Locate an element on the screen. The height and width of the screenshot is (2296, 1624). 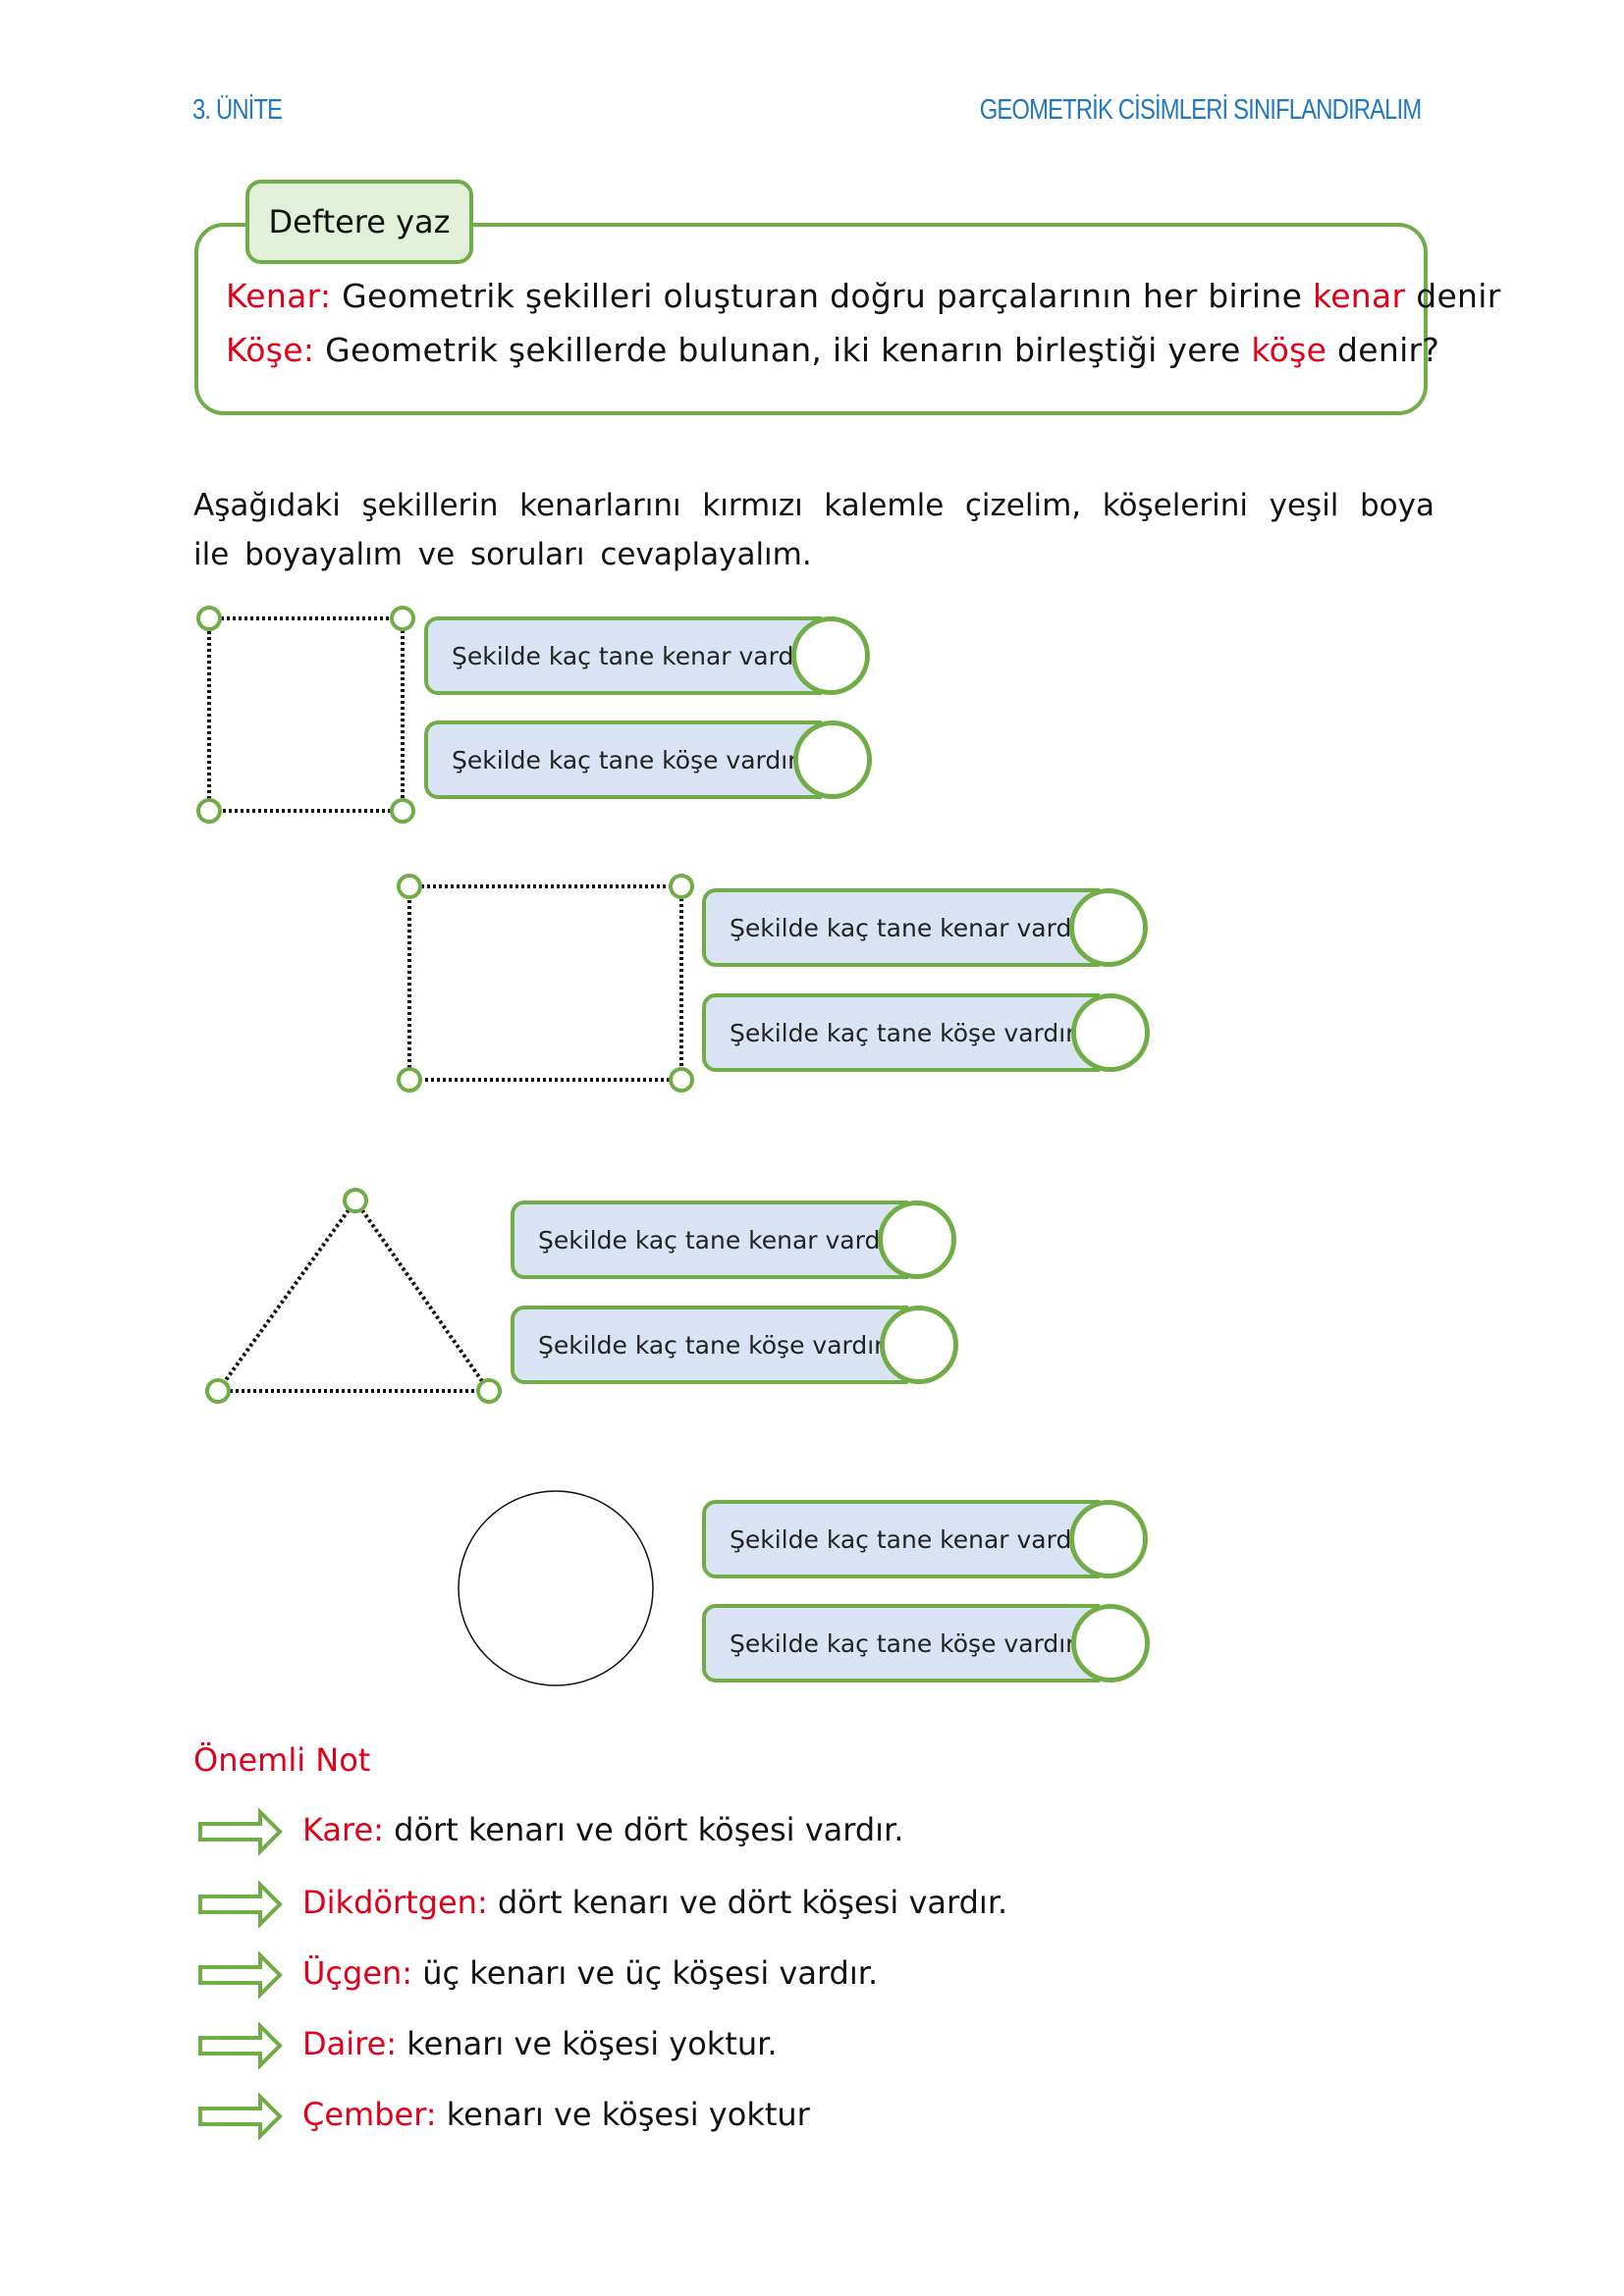
question-edges-2: Şekilde kaç tane kenar vardır? is located at coordinates (902, 927).